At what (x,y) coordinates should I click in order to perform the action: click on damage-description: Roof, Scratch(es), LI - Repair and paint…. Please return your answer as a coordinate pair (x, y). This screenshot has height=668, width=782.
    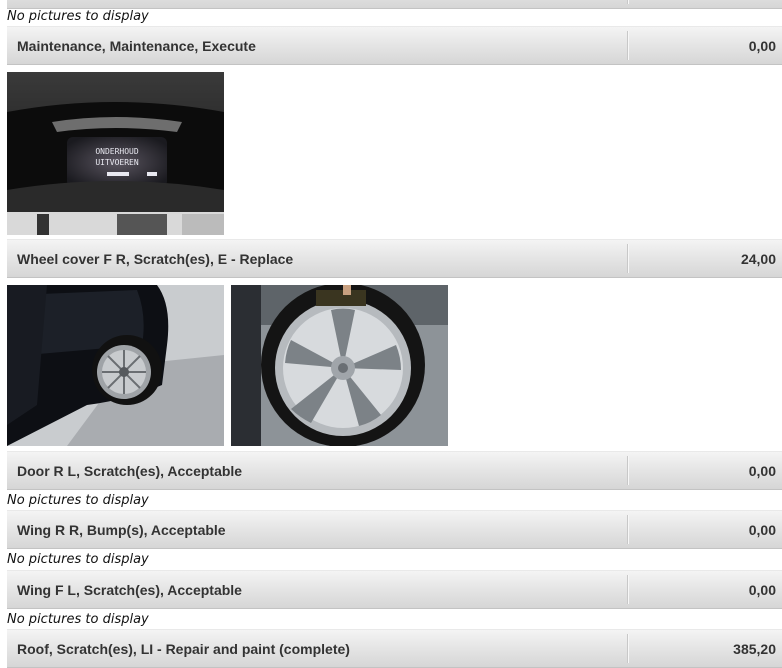
    Looking at the image, I should click on (183, 649).